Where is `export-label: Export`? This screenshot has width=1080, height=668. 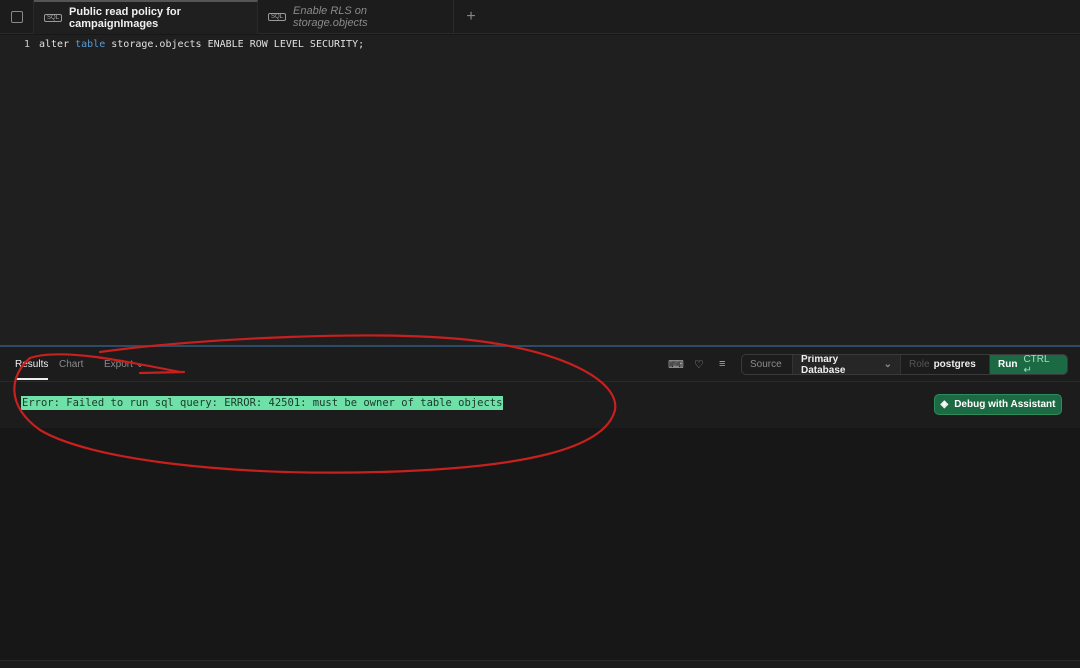 export-label: Export is located at coordinates (118, 364).